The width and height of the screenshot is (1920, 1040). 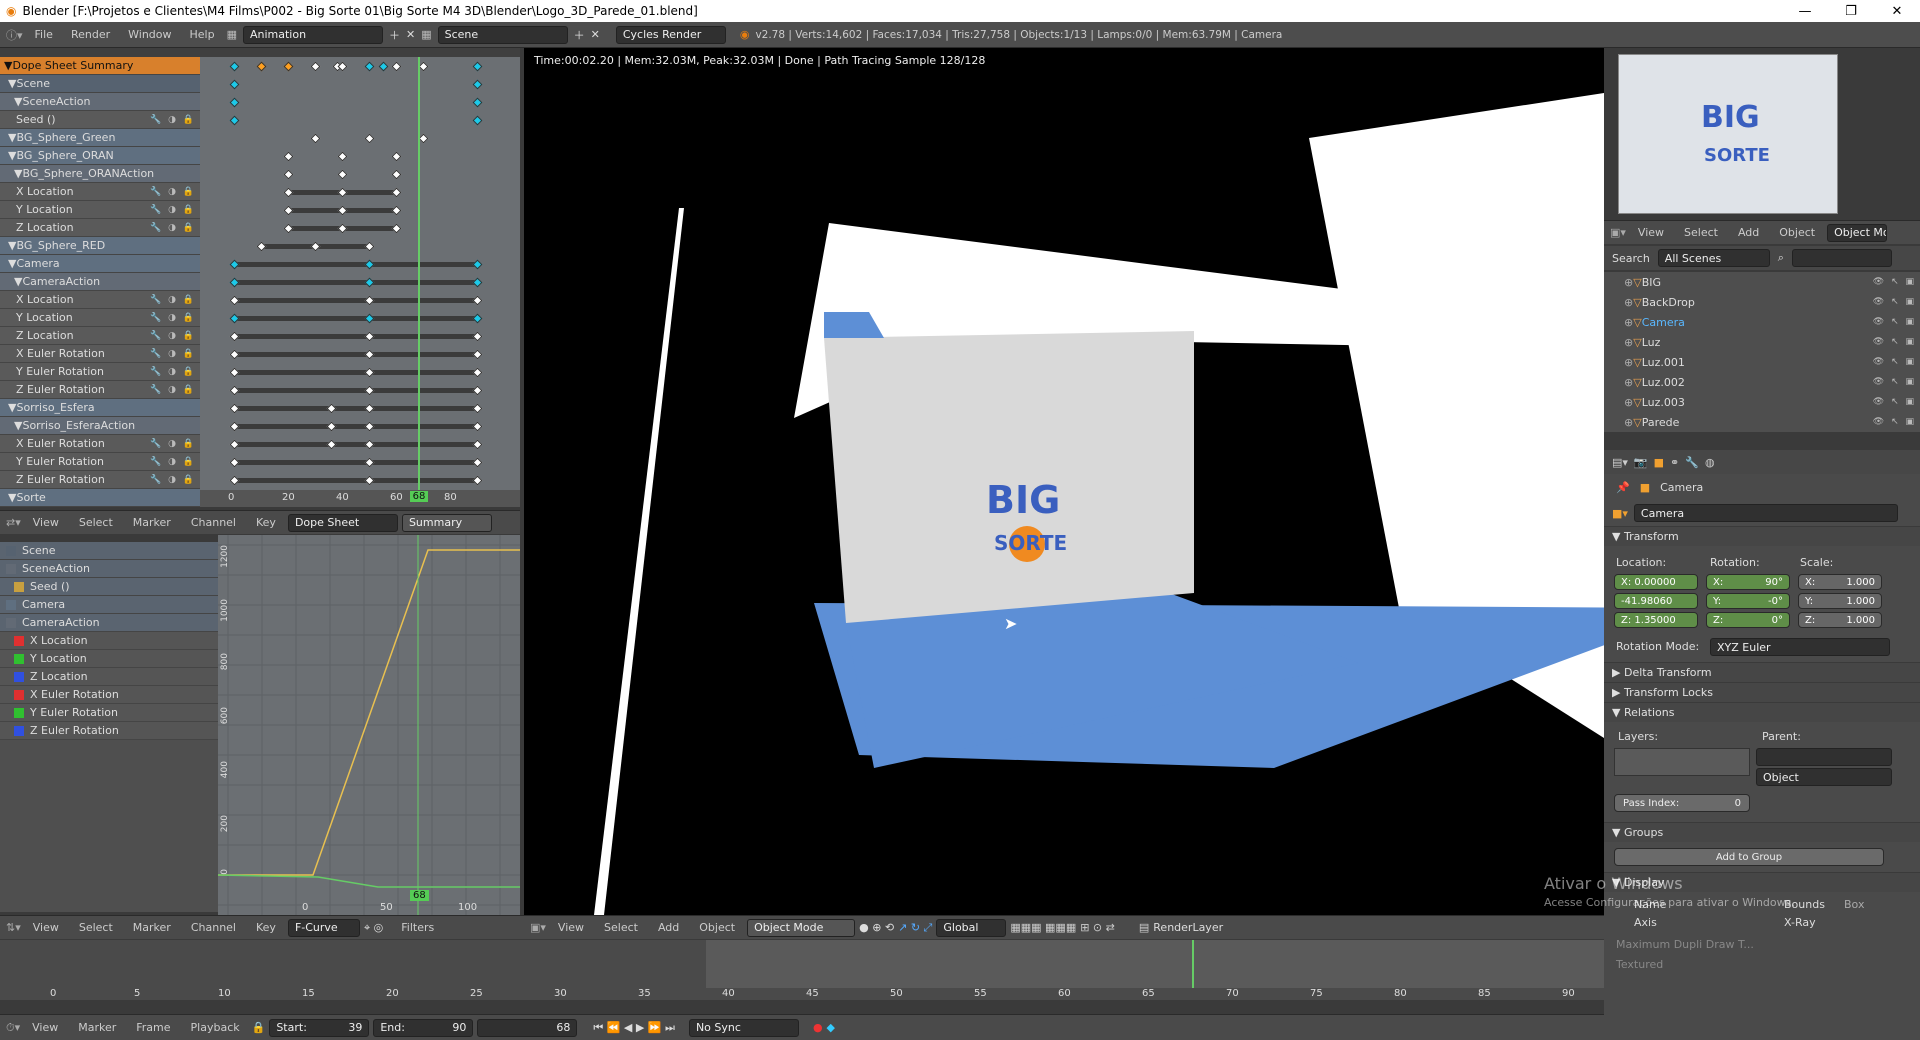 What do you see at coordinates (1623, 487) in the screenshot?
I see `pin-icon: 📌` at bounding box center [1623, 487].